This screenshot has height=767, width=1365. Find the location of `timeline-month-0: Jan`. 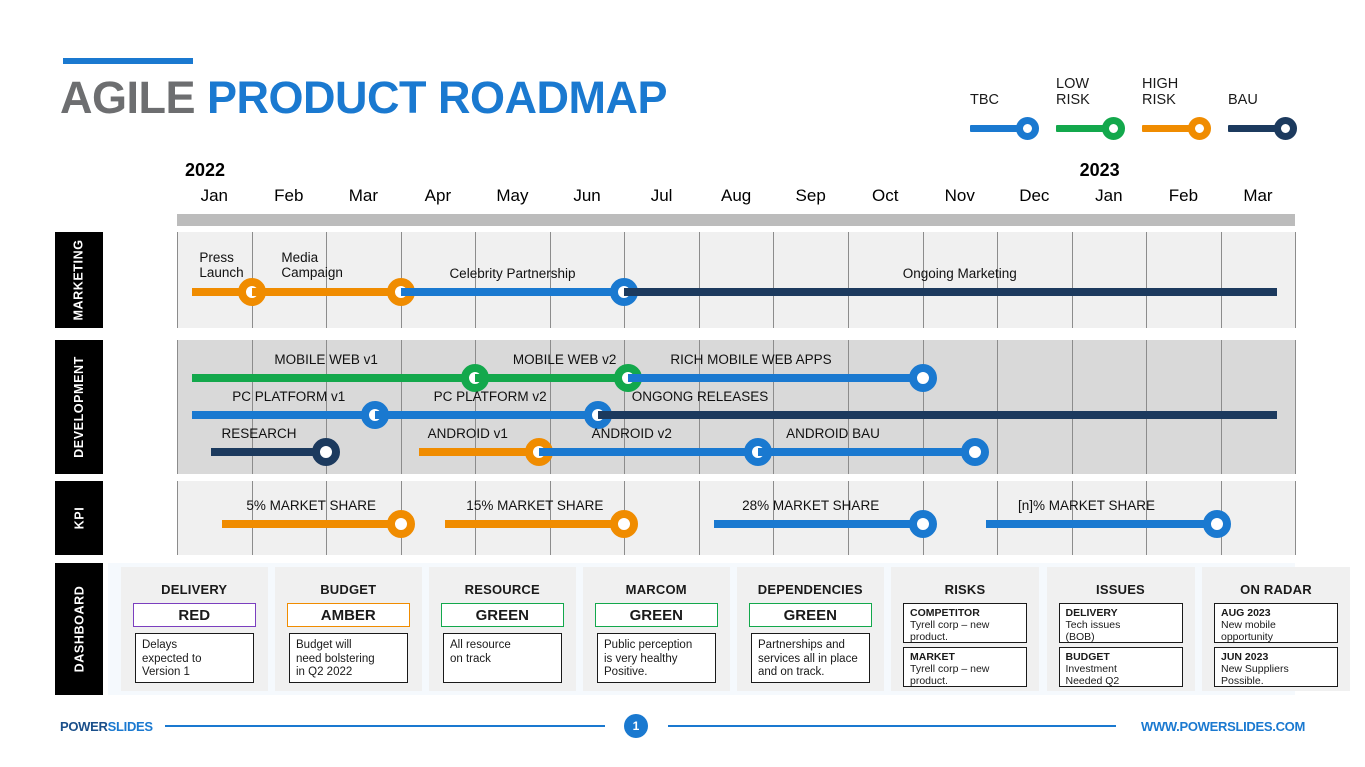

timeline-month-0: Jan is located at coordinates (214, 195).